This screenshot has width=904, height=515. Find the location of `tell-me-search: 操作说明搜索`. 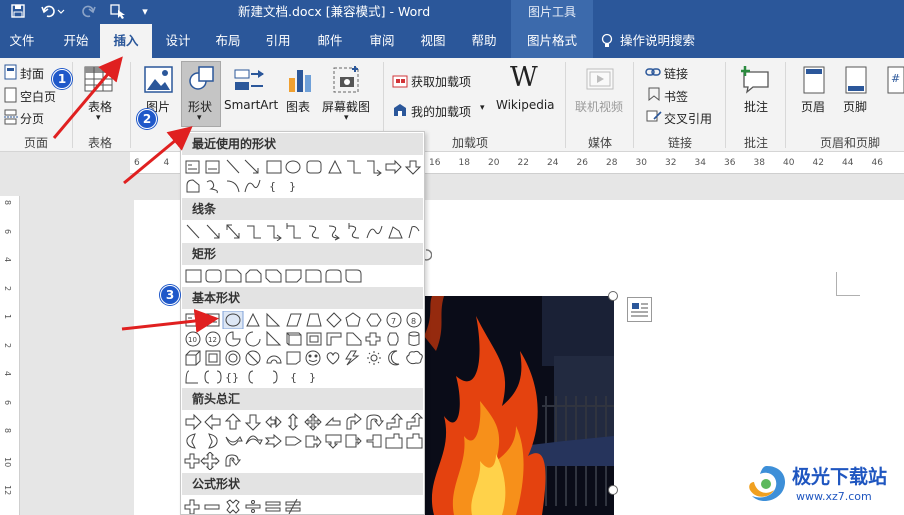

tell-me-search: 操作说明搜索 is located at coordinates (665, 41).